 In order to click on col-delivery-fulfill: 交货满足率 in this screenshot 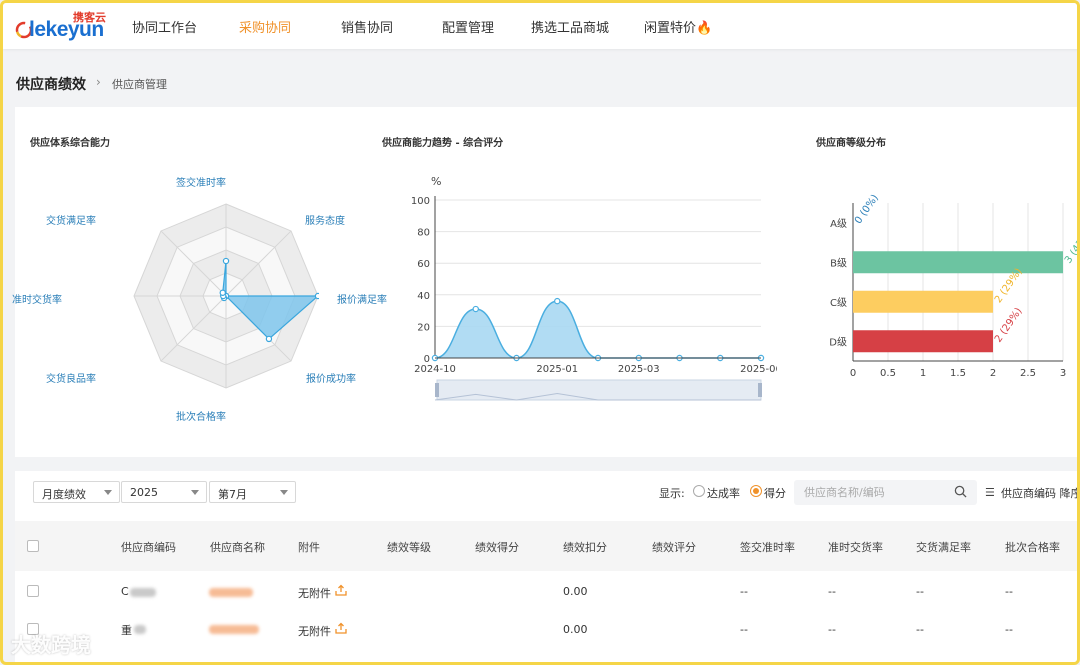, I will do `click(943, 547)`.